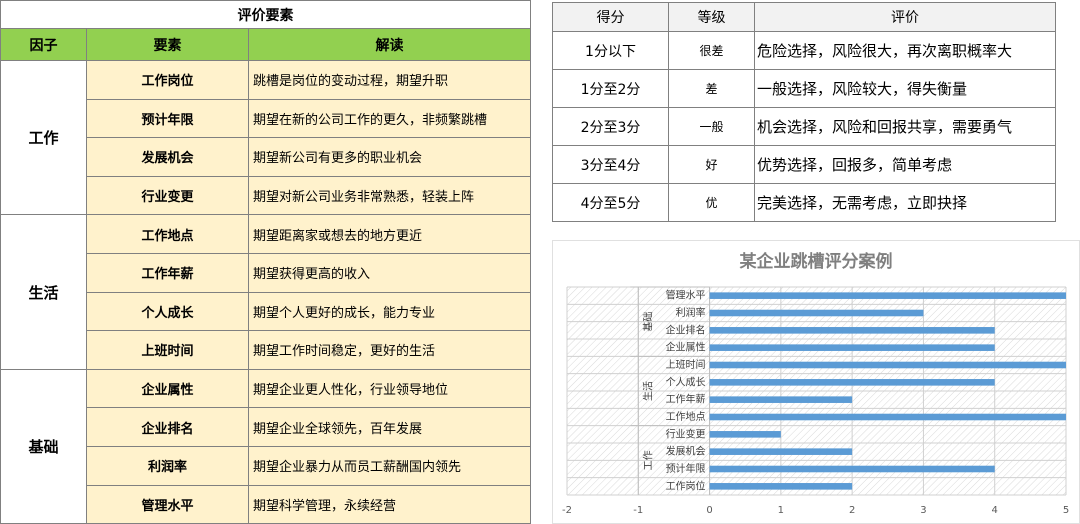 The image size is (1080, 524). I want to click on element-cell: 预计年限, so click(167, 118).